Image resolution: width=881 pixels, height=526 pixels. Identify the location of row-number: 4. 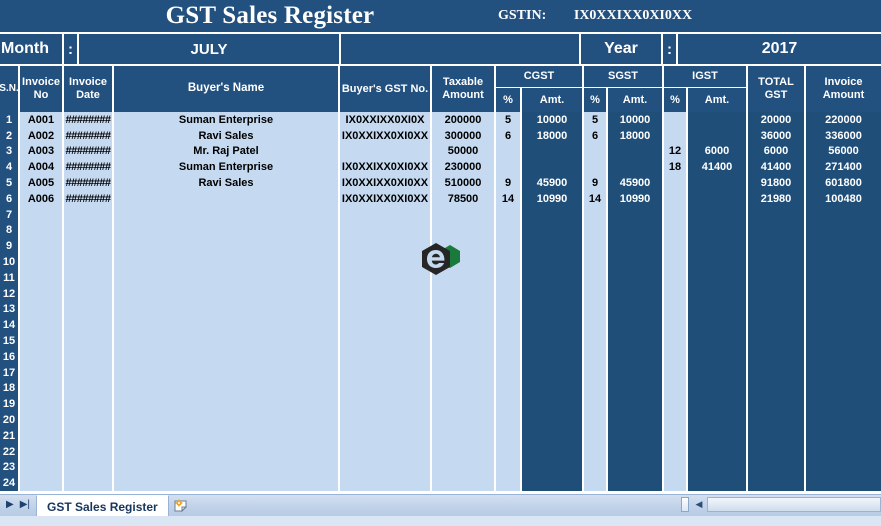
(9, 167).